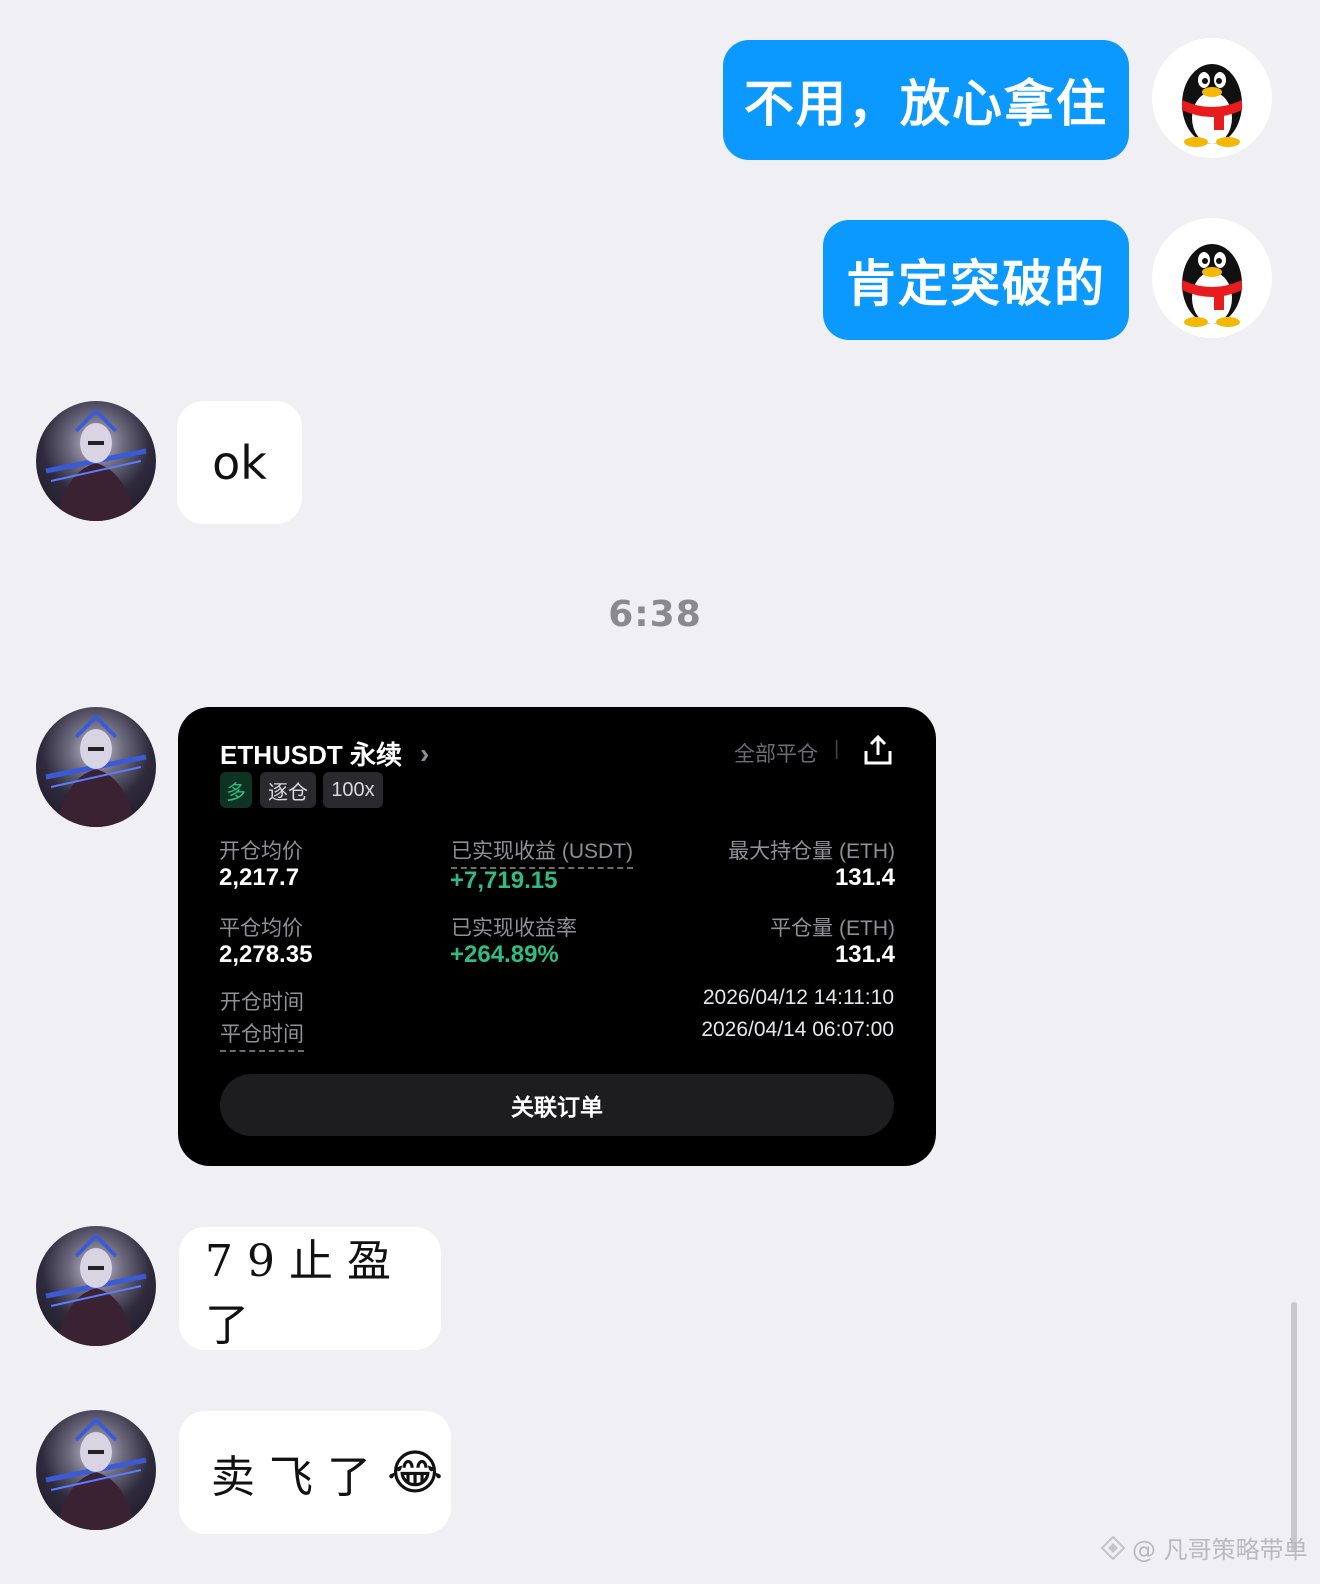 The image size is (1320, 1584). Describe the element at coordinates (236, 790) in the screenshot. I see `side-tag: 多` at that location.